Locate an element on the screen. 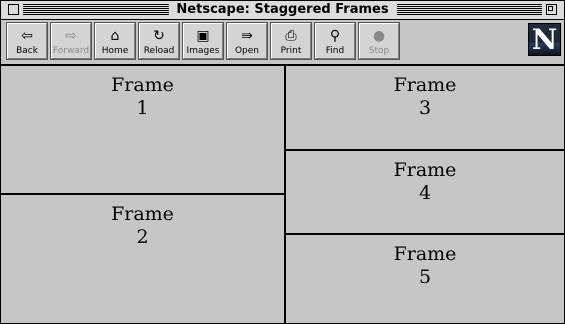 The width and height of the screenshot is (565, 324). frame-5-label: Frame 5 is located at coordinates (425, 265).